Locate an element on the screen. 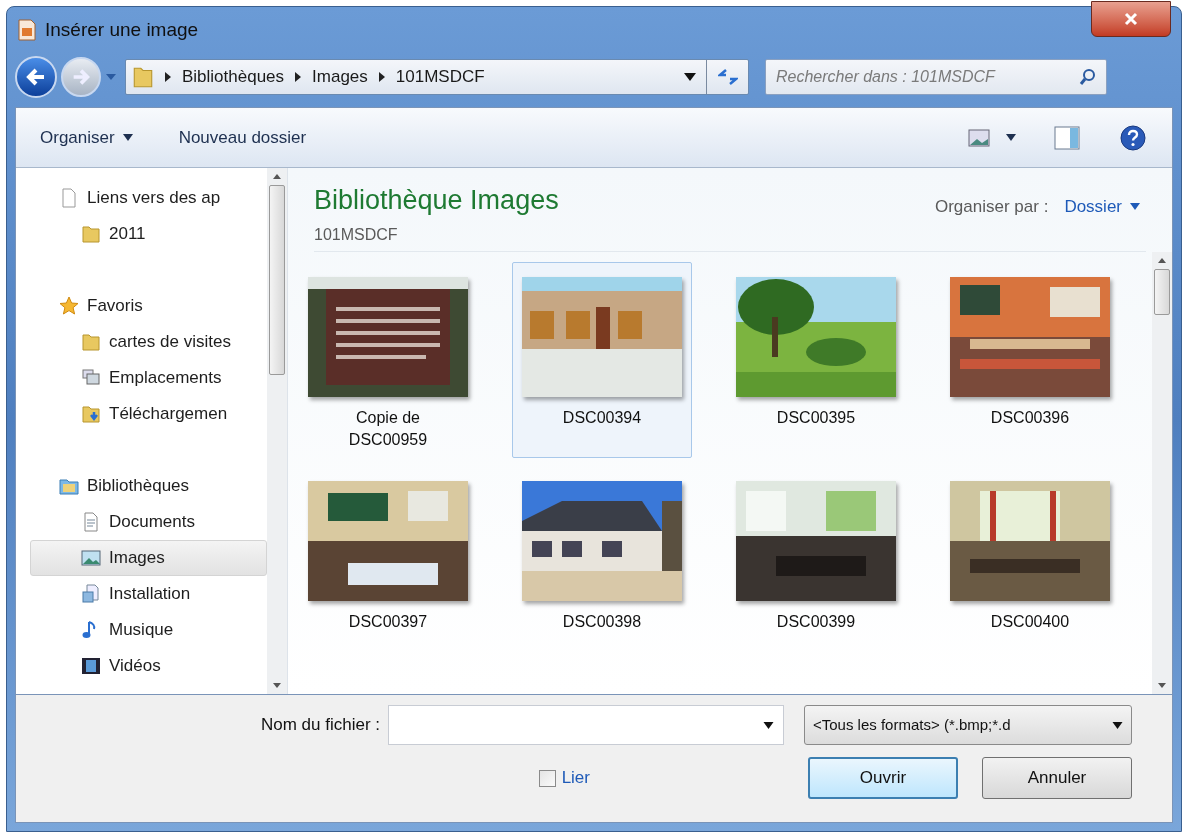 The width and height of the screenshot is (1189, 838). library-icon is located at coordinates (69, 486).